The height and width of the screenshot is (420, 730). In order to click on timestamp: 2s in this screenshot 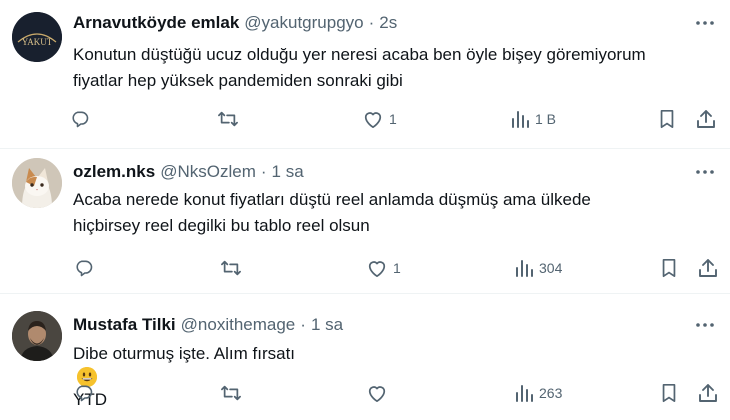, I will do `click(388, 23)`.